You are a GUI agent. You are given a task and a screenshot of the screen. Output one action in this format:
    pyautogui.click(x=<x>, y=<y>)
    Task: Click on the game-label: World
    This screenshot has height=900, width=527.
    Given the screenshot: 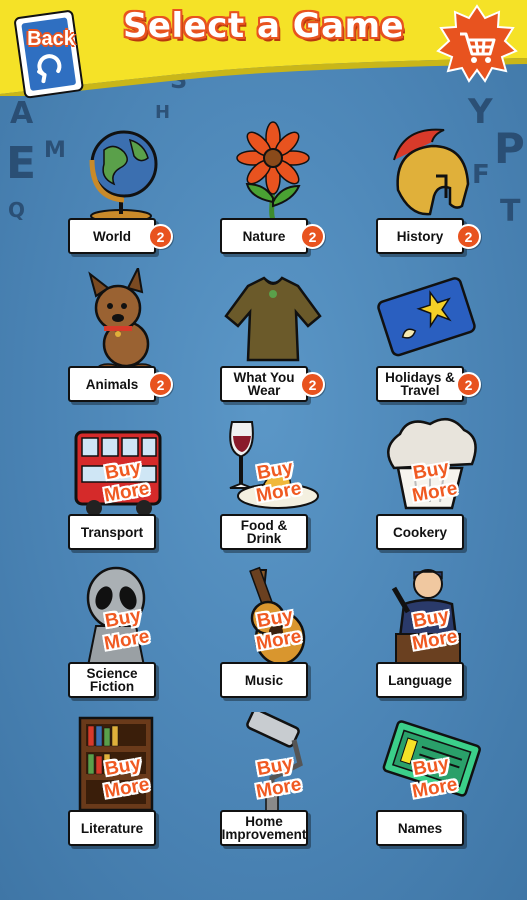 What is the action you would take?
    pyautogui.click(x=112, y=236)
    